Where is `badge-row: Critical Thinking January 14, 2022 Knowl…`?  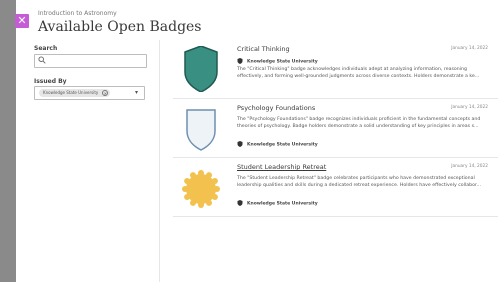 badge-row: Critical Thinking January 14, 2022 Knowl… is located at coordinates (335, 69).